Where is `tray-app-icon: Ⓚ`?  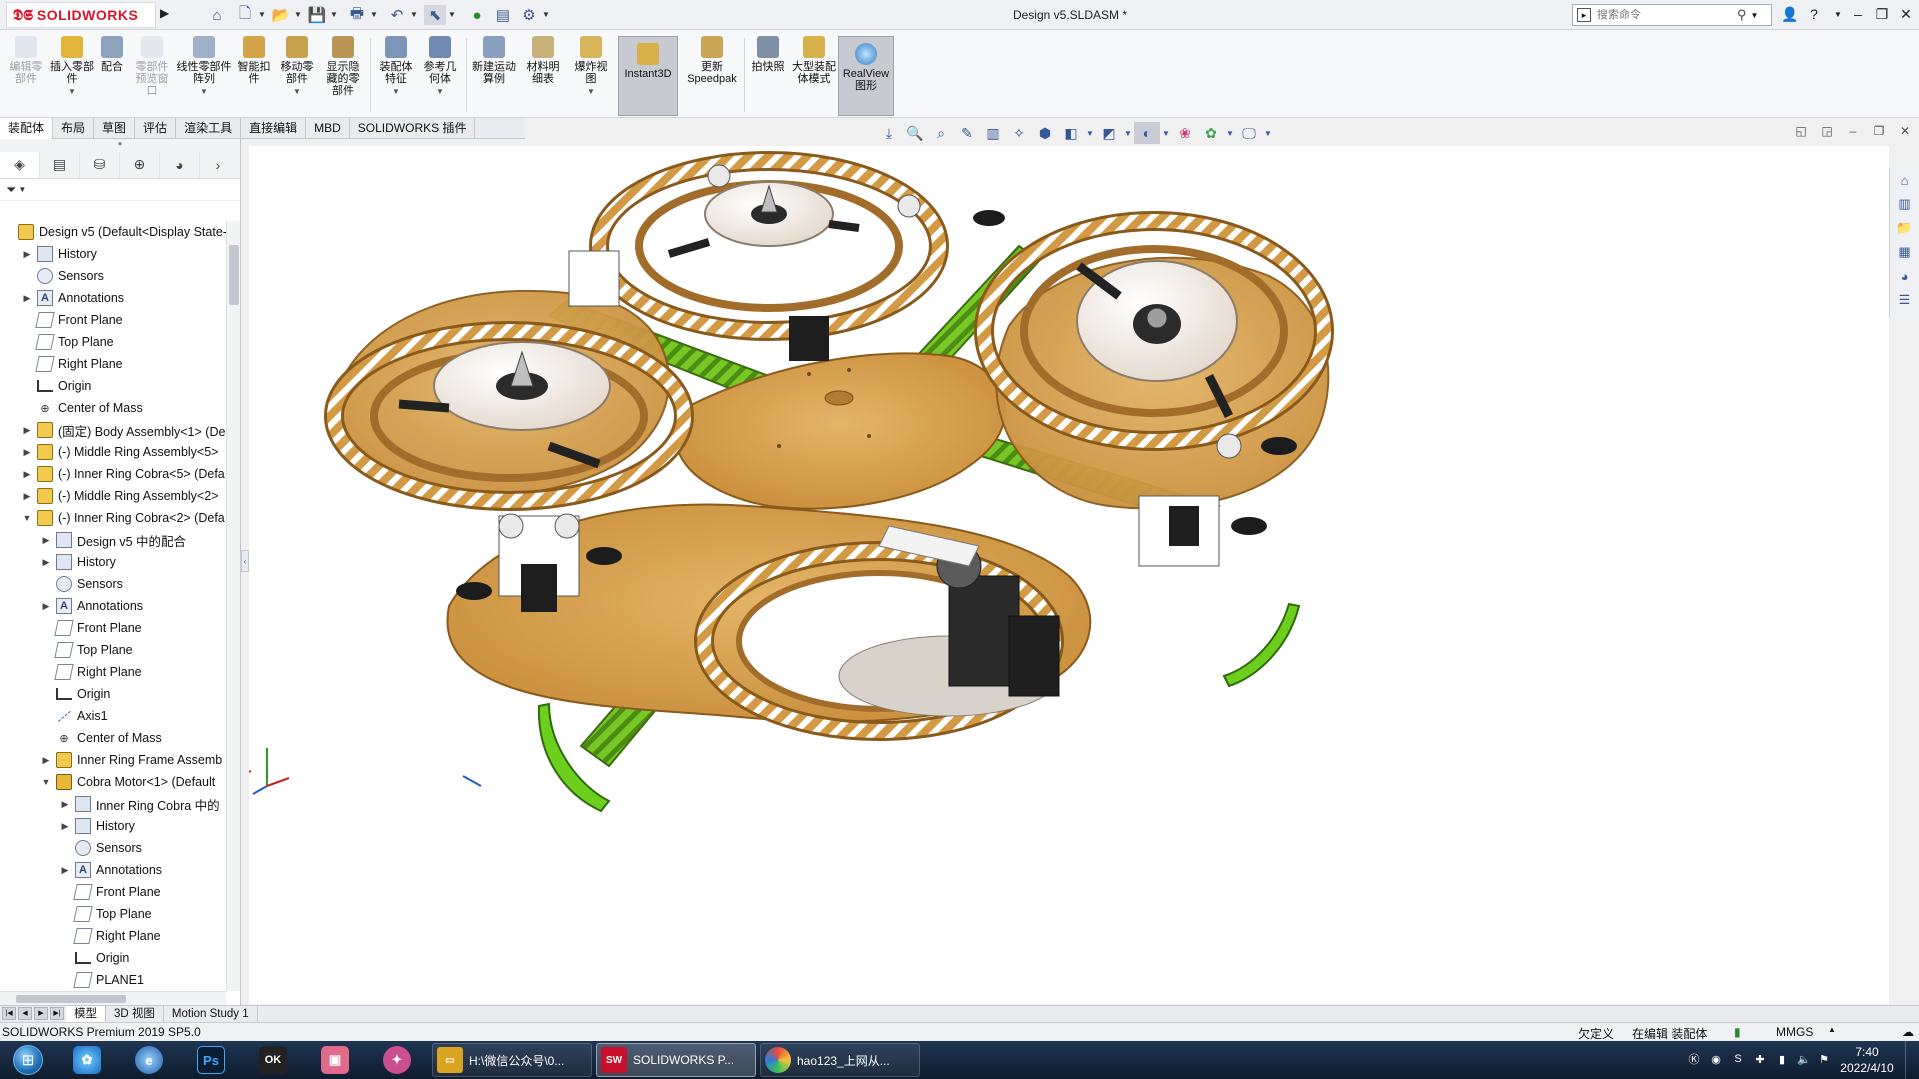 tray-app-icon: Ⓚ is located at coordinates (1694, 1059).